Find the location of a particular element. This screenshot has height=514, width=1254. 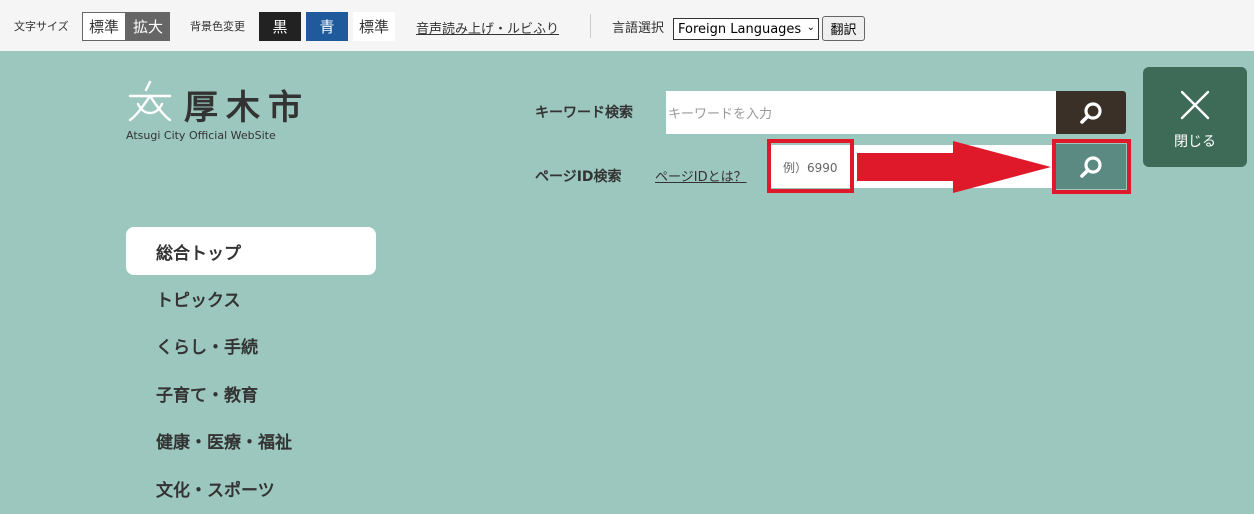

divider is located at coordinates (590, 26).